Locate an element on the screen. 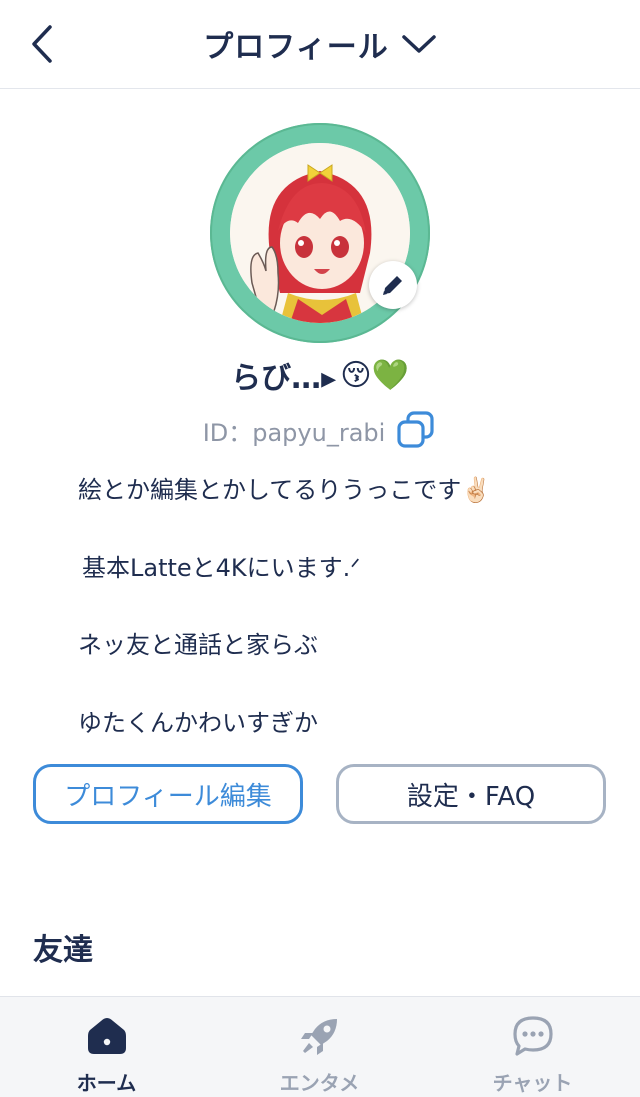 Image resolution: width=640 pixels, height=1097 pixels. title-dropdown: プロフィール is located at coordinates (320, 44).